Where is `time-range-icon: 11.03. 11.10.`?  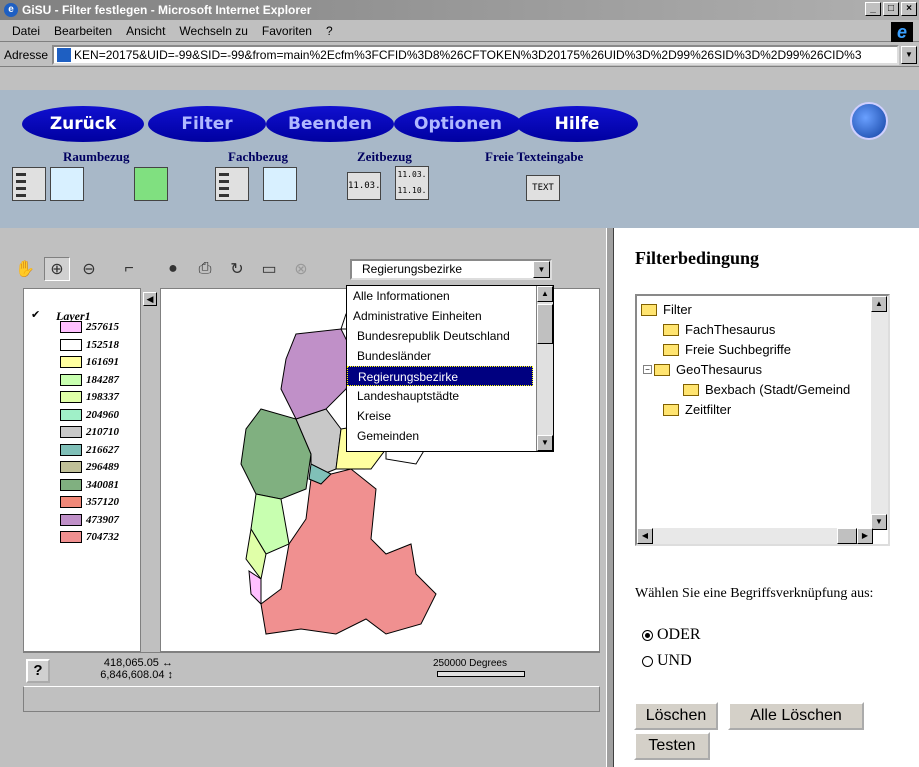
time-range-icon: 11.03. 11.10. is located at coordinates (412, 183).